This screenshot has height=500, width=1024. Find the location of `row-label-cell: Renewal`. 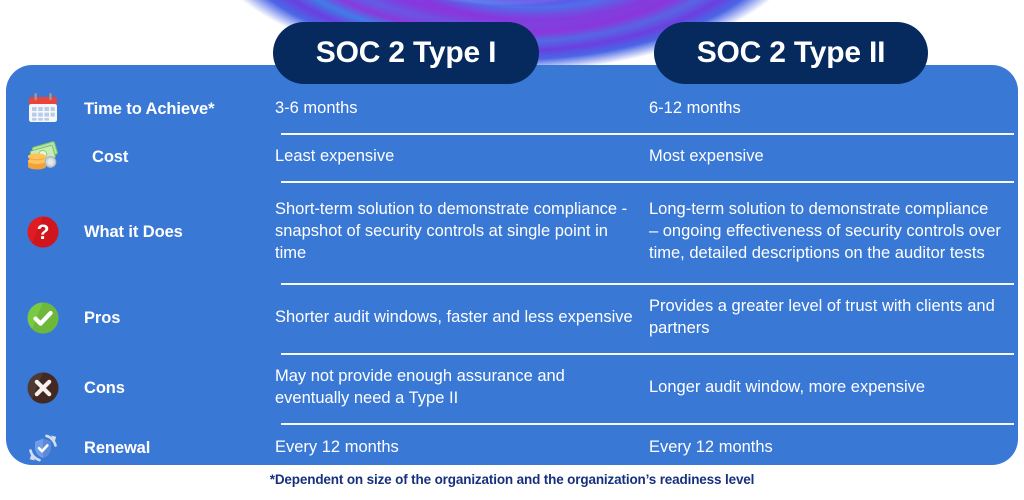

row-label-cell: Renewal is located at coordinates (140, 448).